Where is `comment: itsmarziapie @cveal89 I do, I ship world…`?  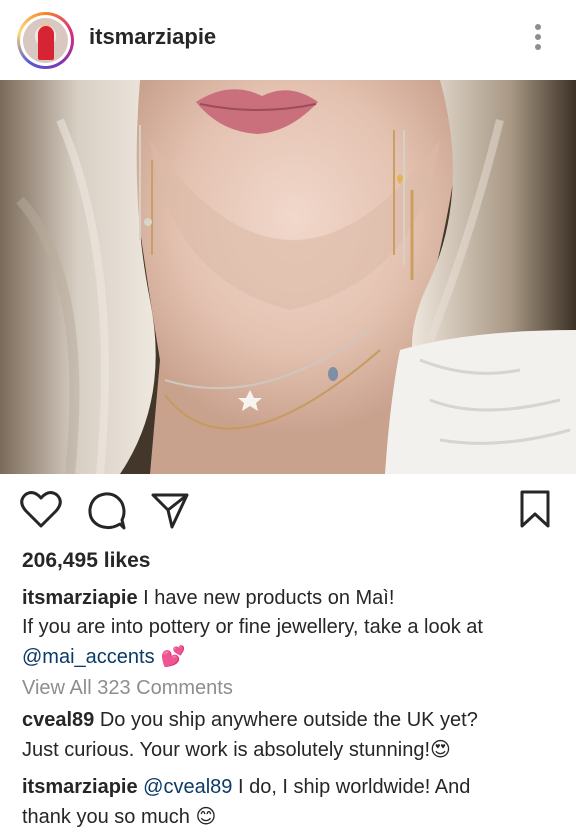 comment: itsmarziapie @cveal89 I do, I ship world… is located at coordinates (292, 802).